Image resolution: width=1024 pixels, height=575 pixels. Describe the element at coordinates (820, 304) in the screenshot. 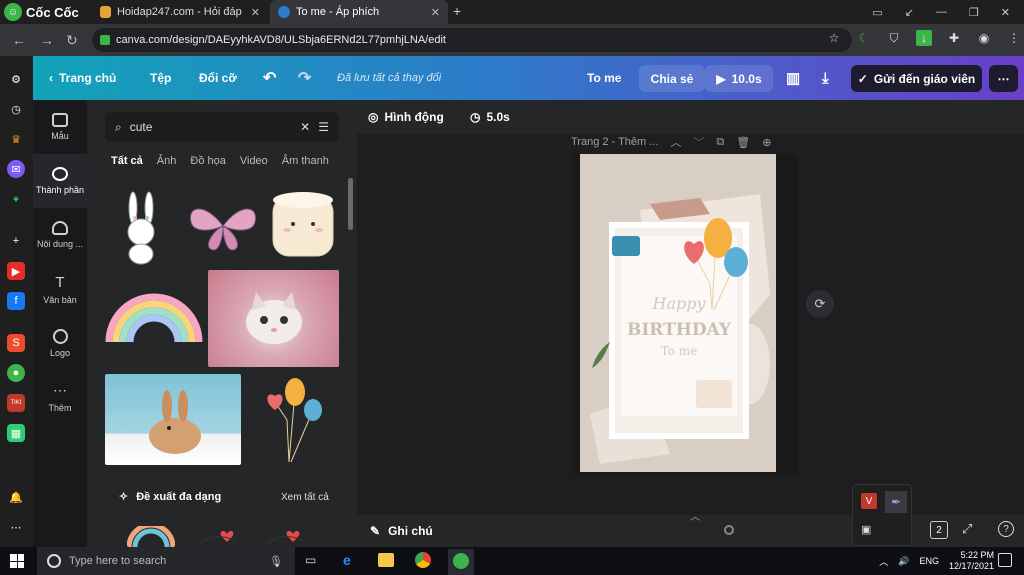

I see `refresh-page-icon: ⟳` at that location.